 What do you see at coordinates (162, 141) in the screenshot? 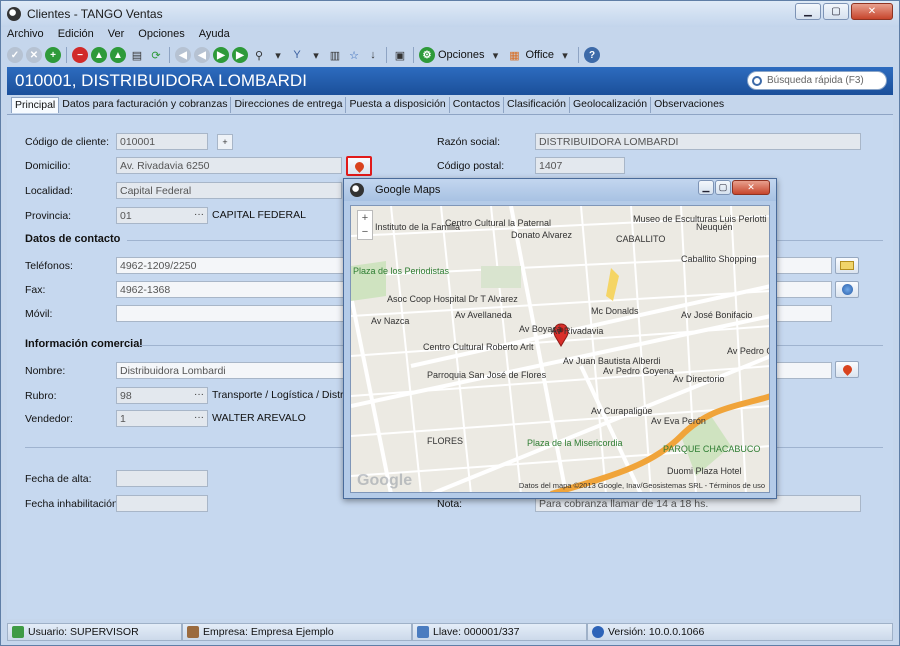
I see `codigo-field: 010001` at bounding box center [162, 141].